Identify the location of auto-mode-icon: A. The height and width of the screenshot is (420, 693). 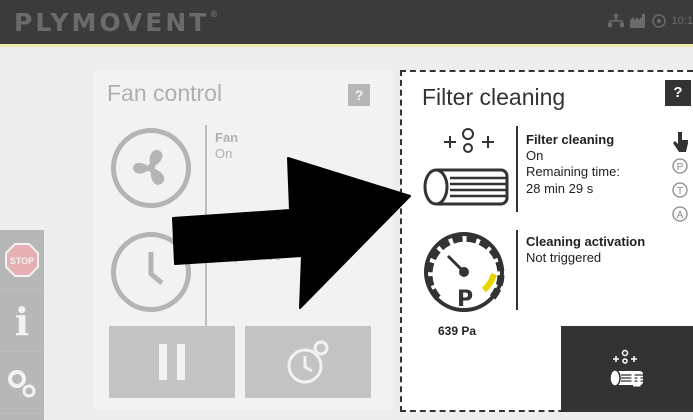
(680, 216).